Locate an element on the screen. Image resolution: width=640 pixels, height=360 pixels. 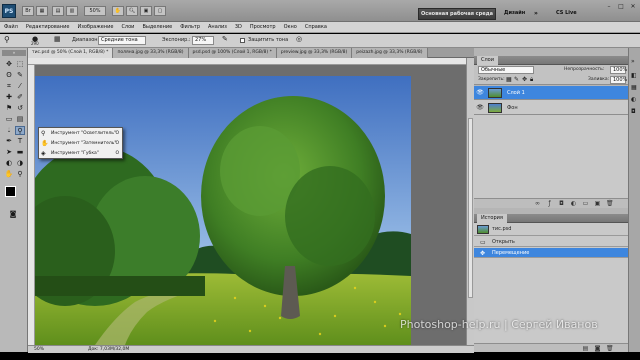
toolbar-collapse-icon: » is located at coordinates (14, 53).